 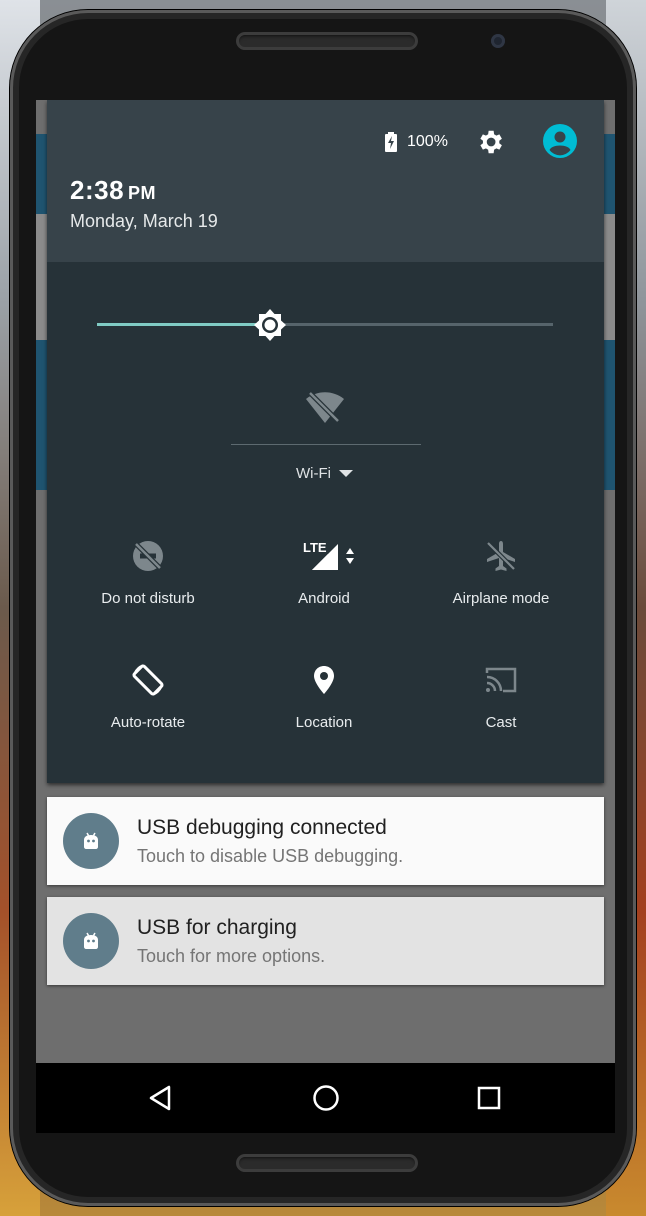 I want to click on wifi-divider, so click(x=326, y=444).